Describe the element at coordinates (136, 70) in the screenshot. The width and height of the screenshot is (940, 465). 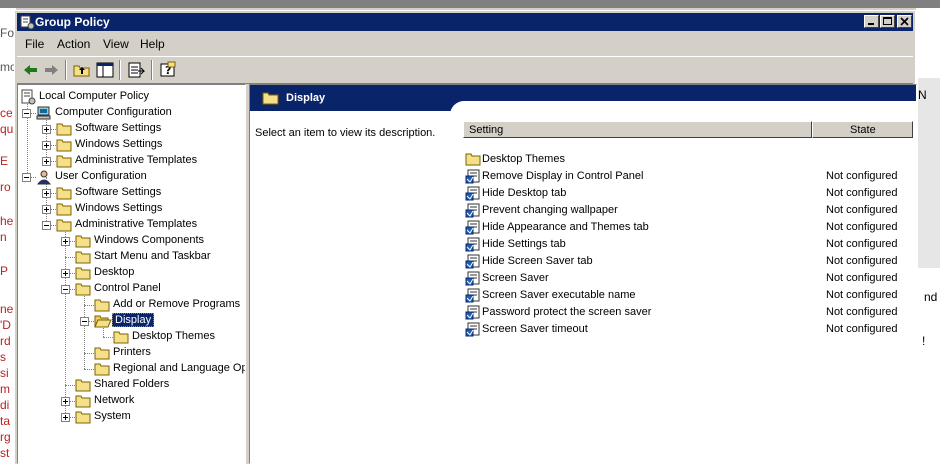
I see `export-list-icon` at that location.